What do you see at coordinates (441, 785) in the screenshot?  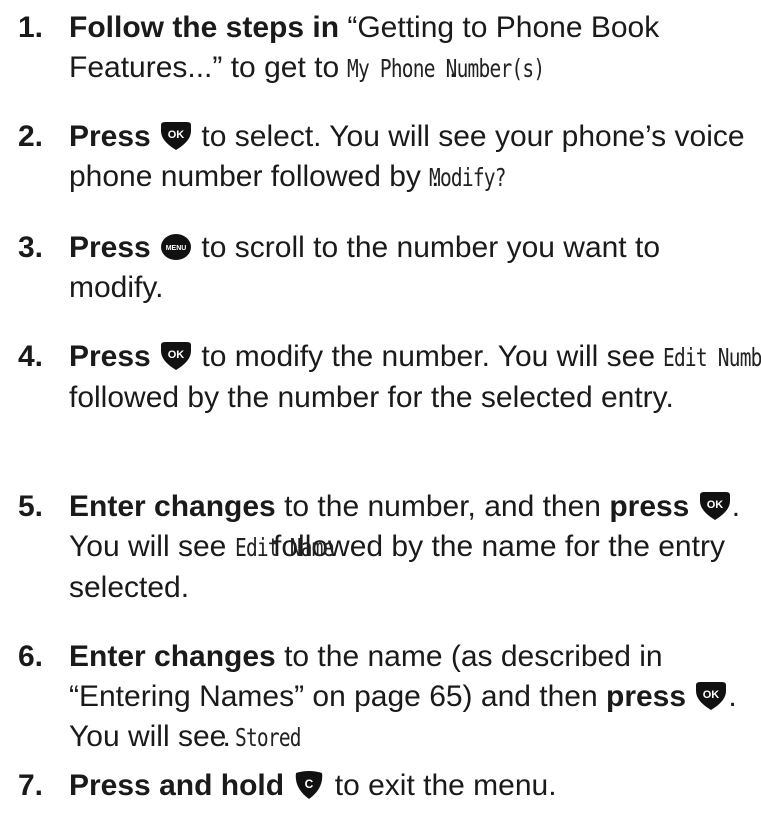 I see `step-body: to exit the menu.` at bounding box center [441, 785].